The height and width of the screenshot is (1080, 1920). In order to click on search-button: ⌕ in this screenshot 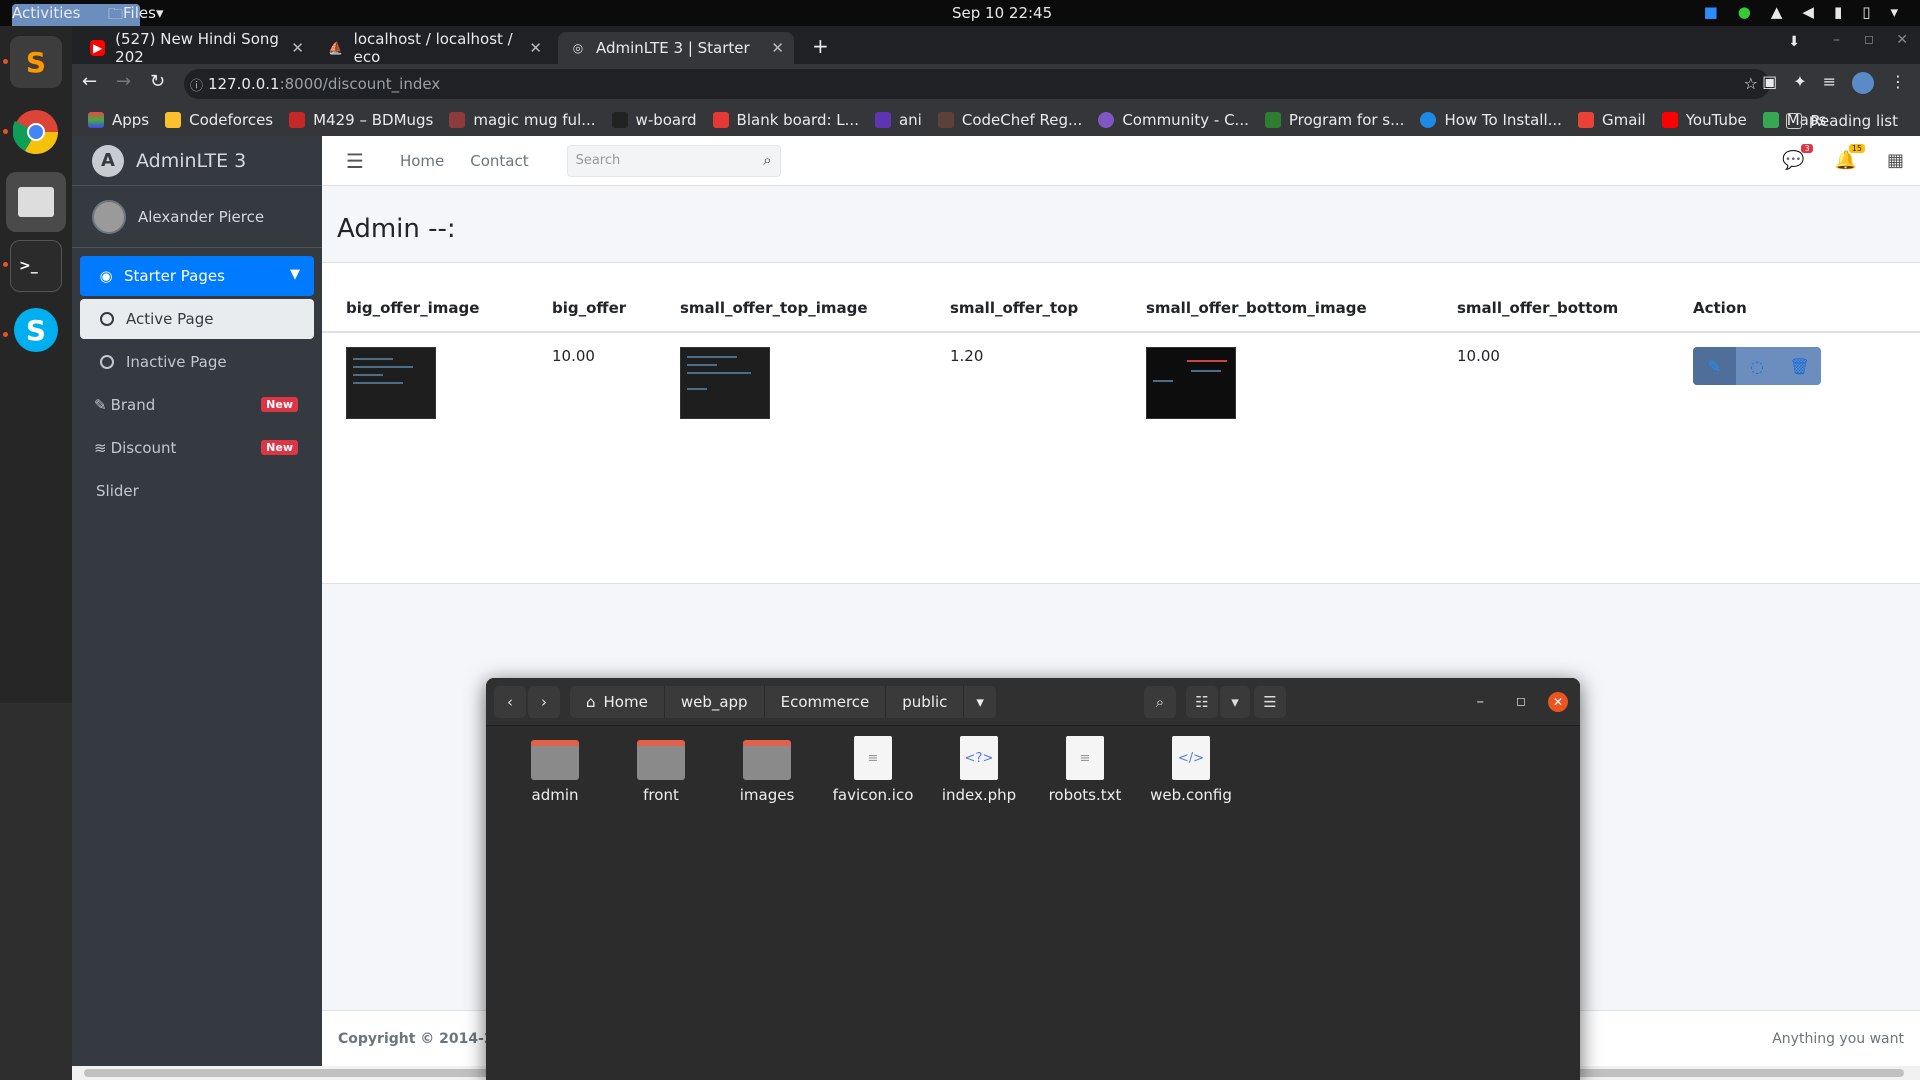, I will do `click(1160, 702)`.